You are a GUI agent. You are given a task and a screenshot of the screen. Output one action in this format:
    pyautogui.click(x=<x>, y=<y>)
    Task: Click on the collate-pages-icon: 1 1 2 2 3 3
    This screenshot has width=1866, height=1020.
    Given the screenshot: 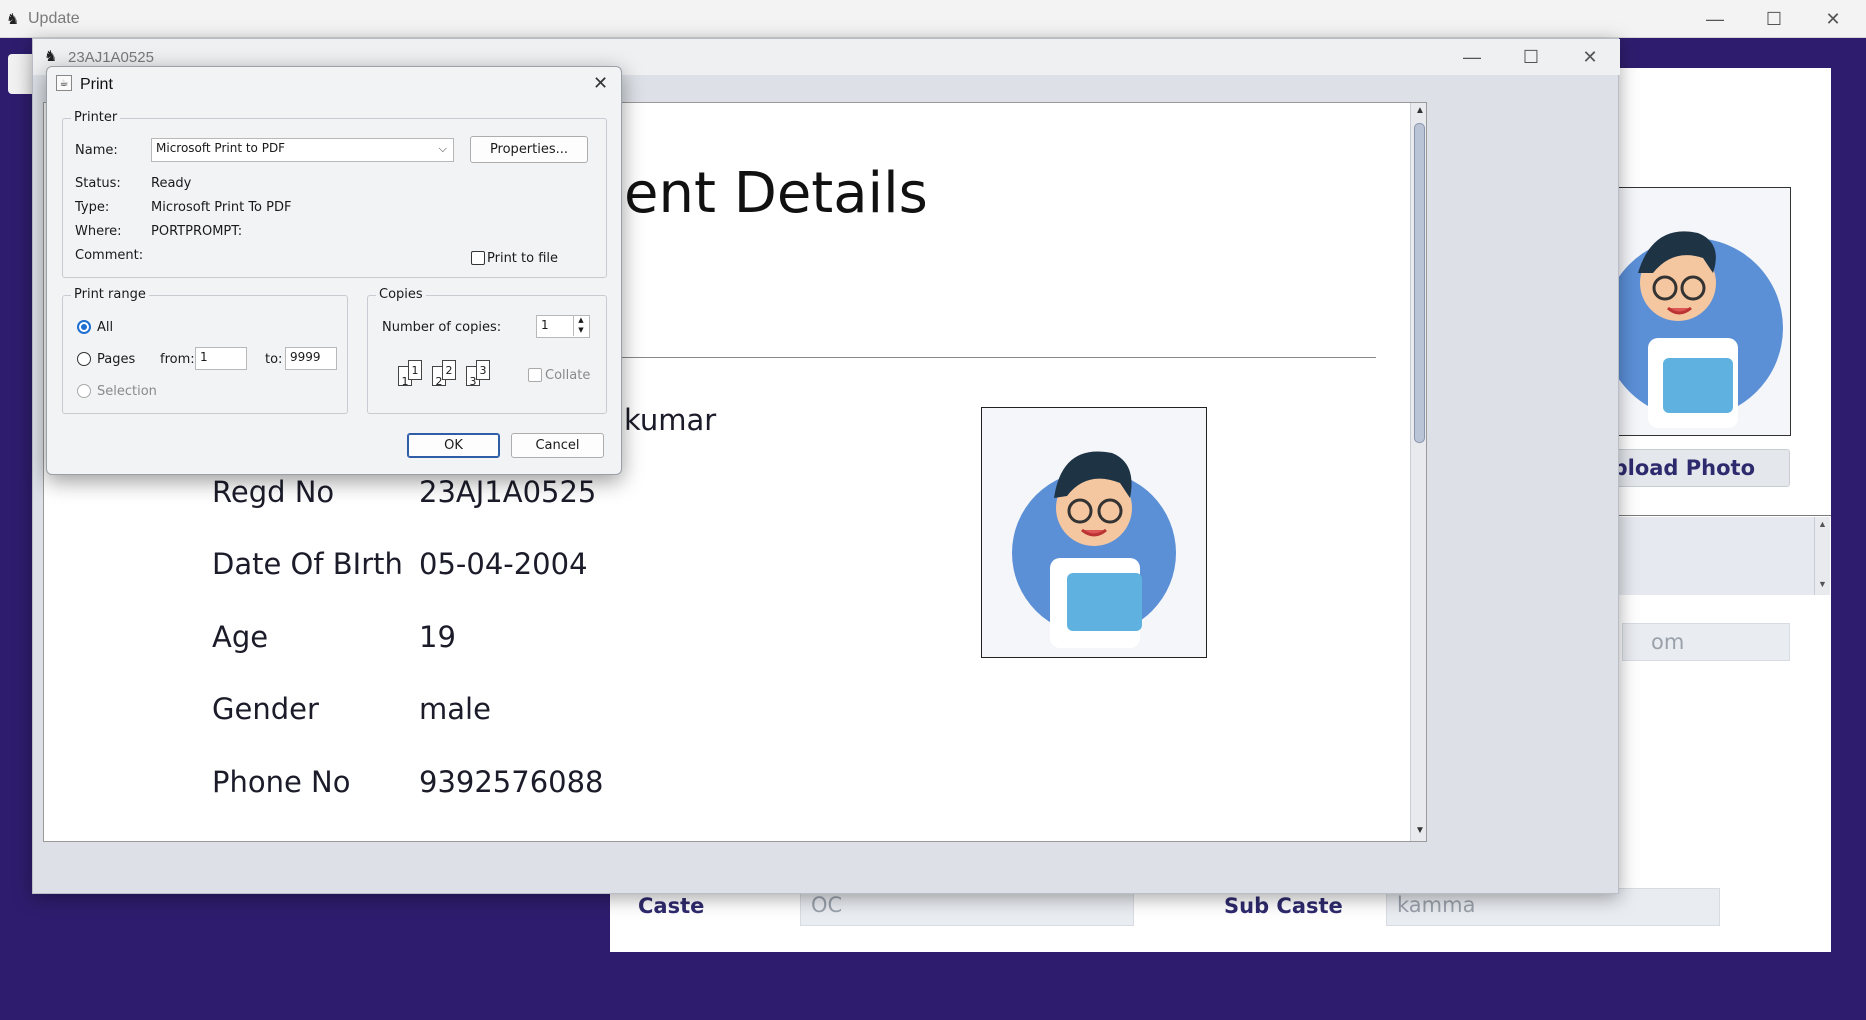 What is the action you would take?
    pyautogui.click(x=448, y=375)
    